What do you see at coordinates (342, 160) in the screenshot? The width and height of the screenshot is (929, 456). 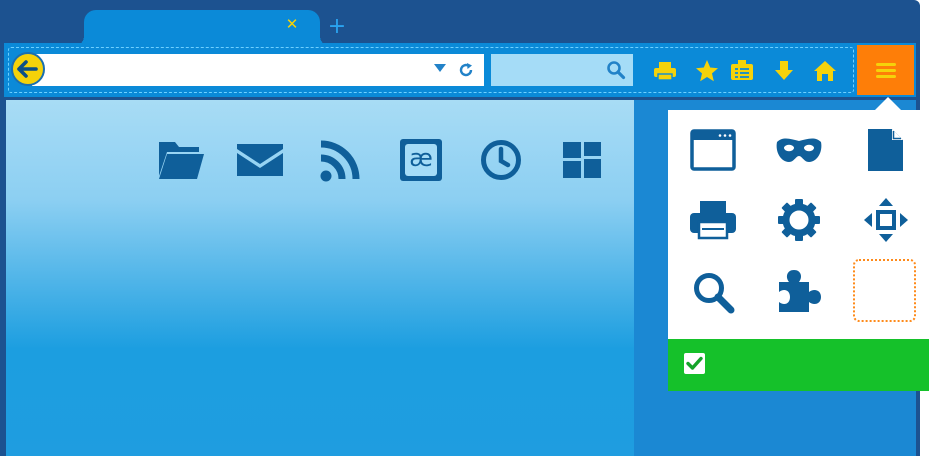 I see `rss-icon` at bounding box center [342, 160].